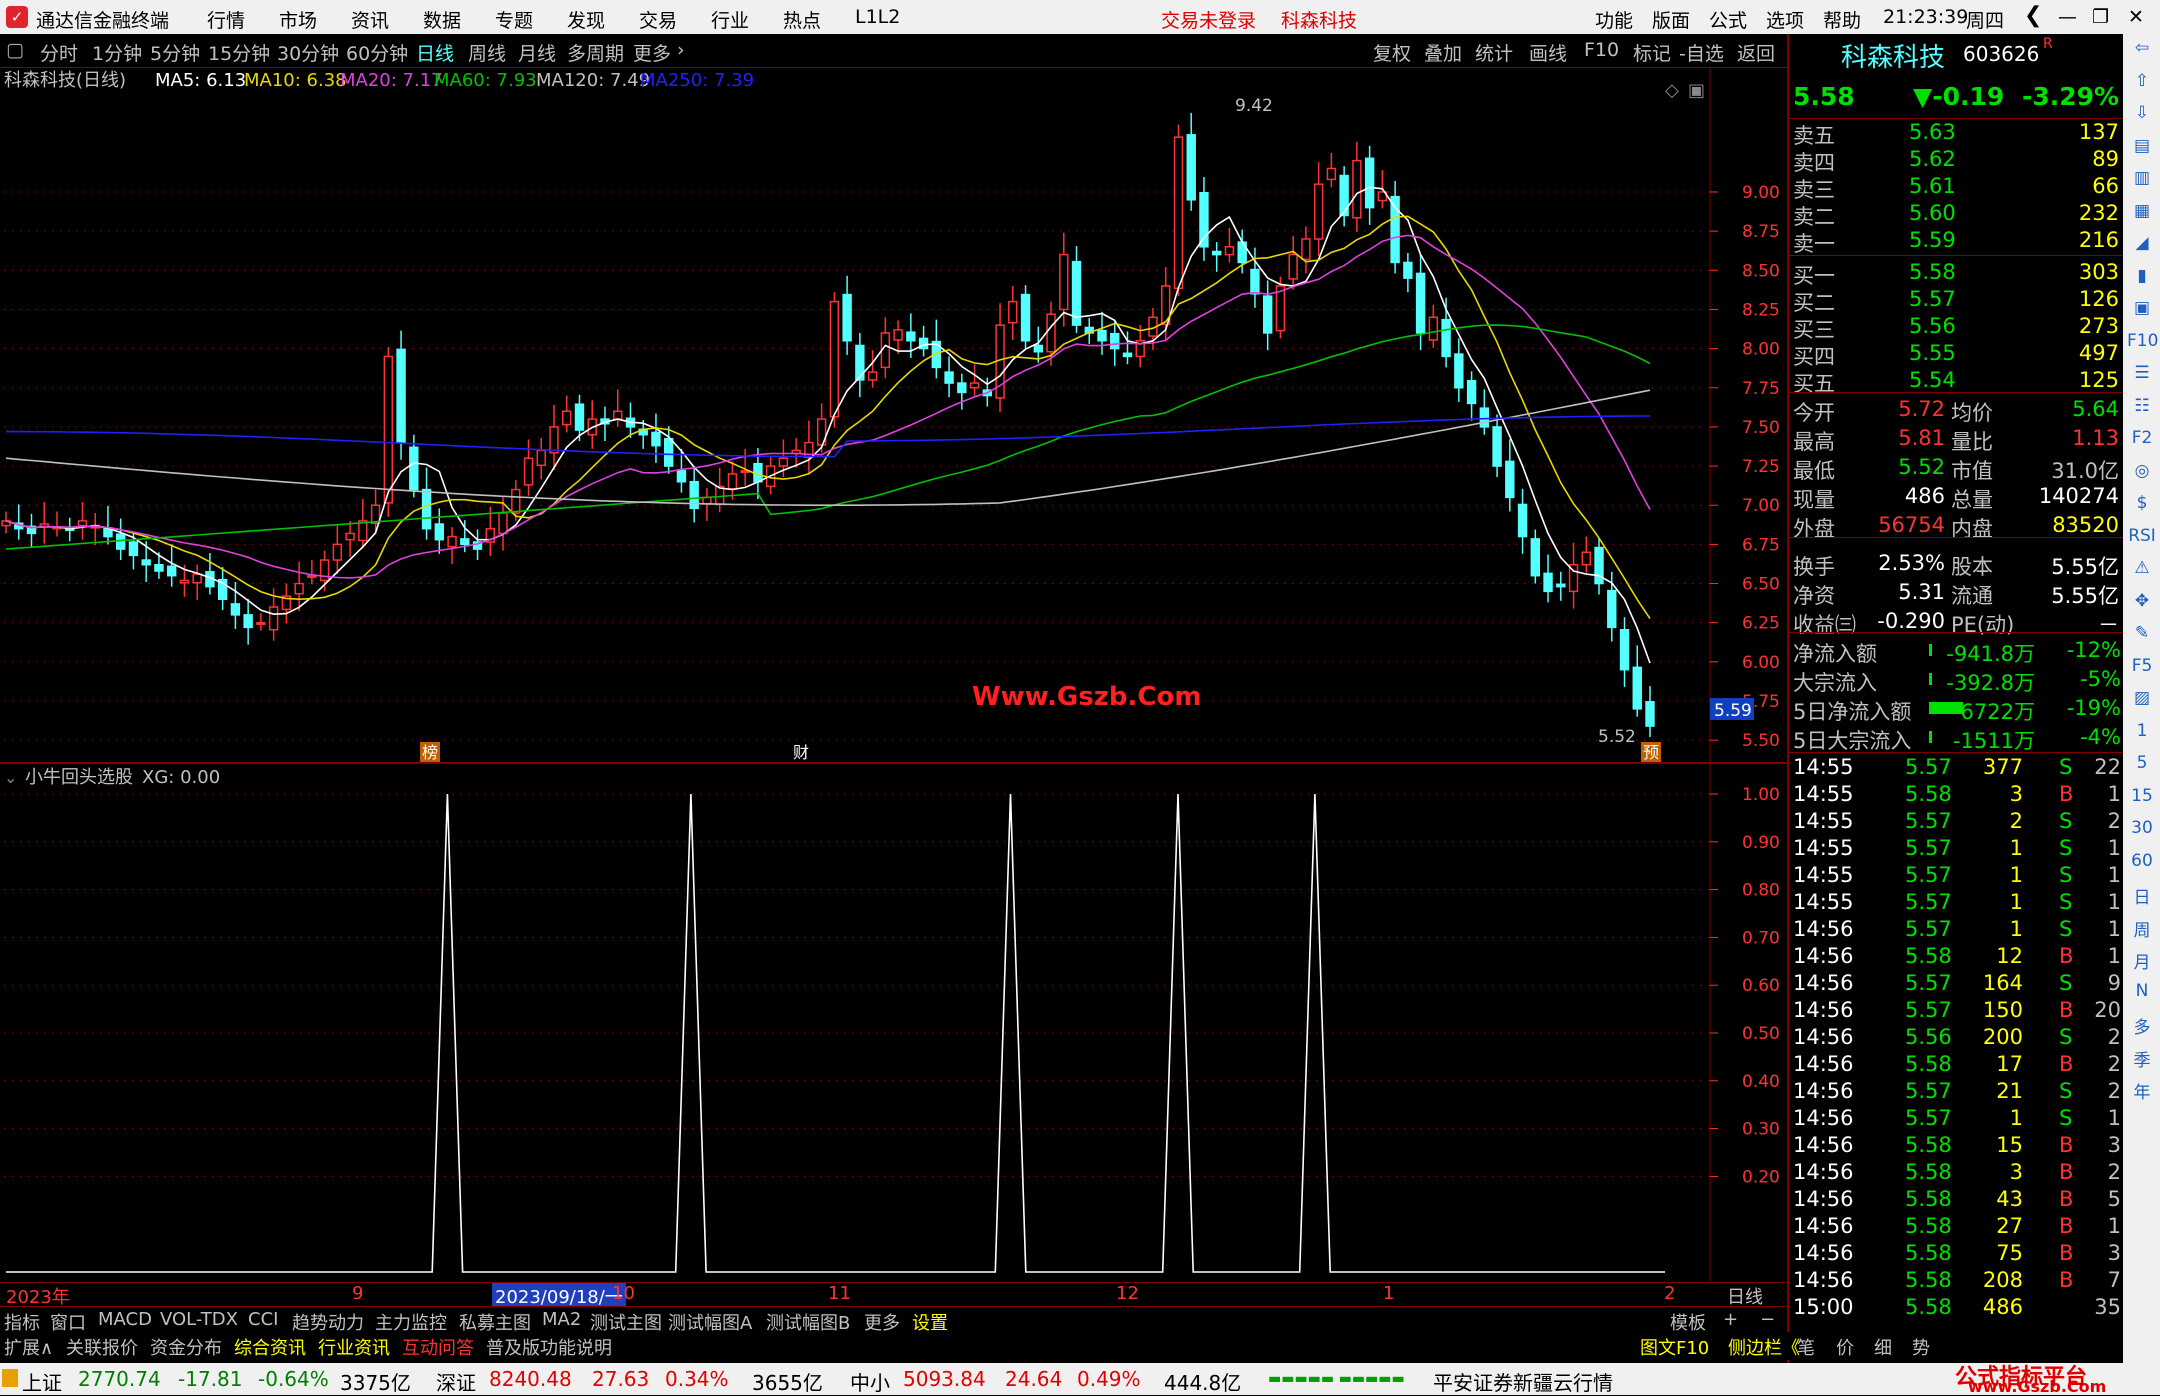  Describe the element at coordinates (1548, 52) in the screenshot. I see `tool-button: 画线` at that location.